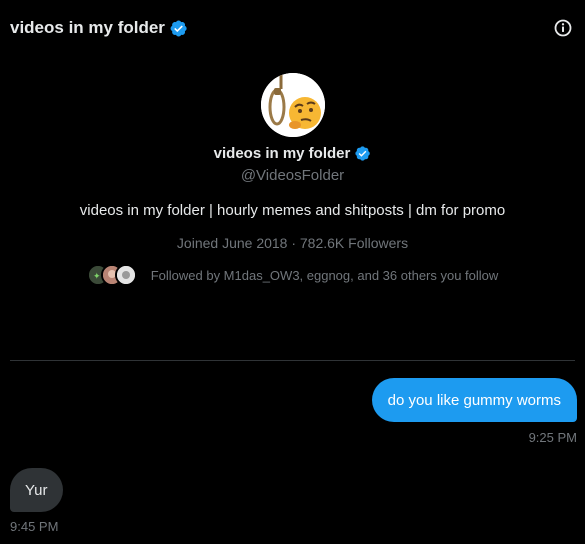 This screenshot has height=544, width=585. I want to click on info-icon, so click(563, 28).